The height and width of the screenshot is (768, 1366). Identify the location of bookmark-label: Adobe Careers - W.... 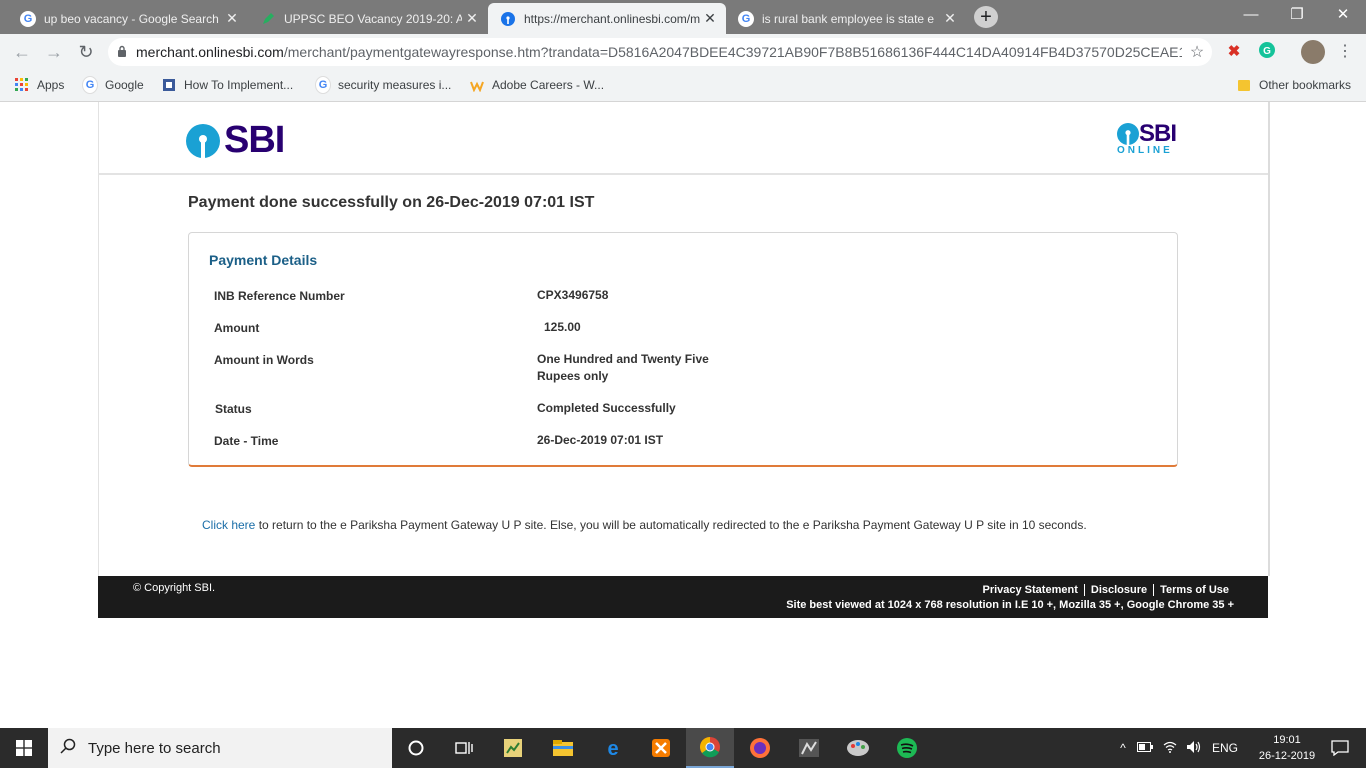
(548, 85).